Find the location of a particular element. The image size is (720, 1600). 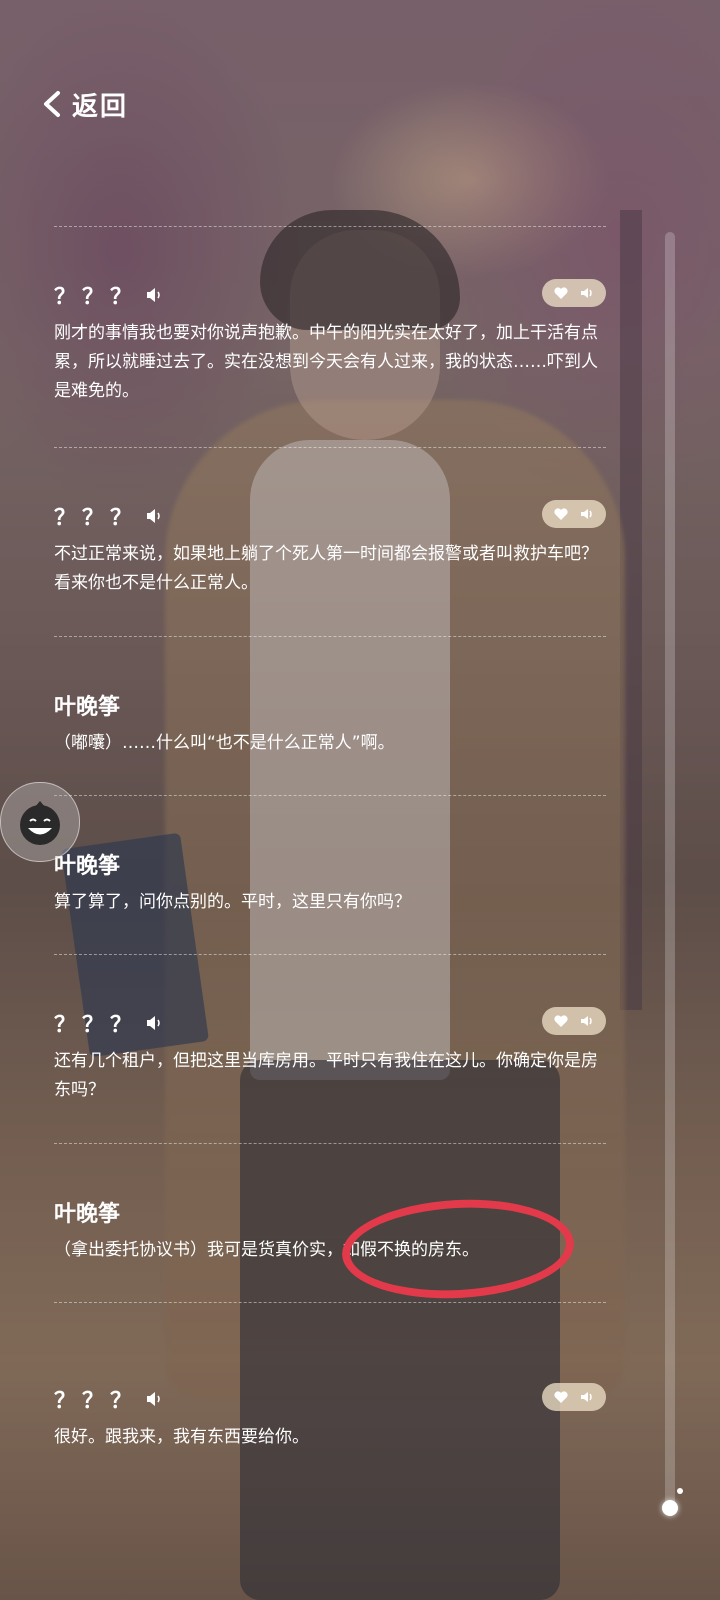

dialogue-text: 算了算了，问你点别的。平时，这里只有你吗？ is located at coordinates (232, 902).